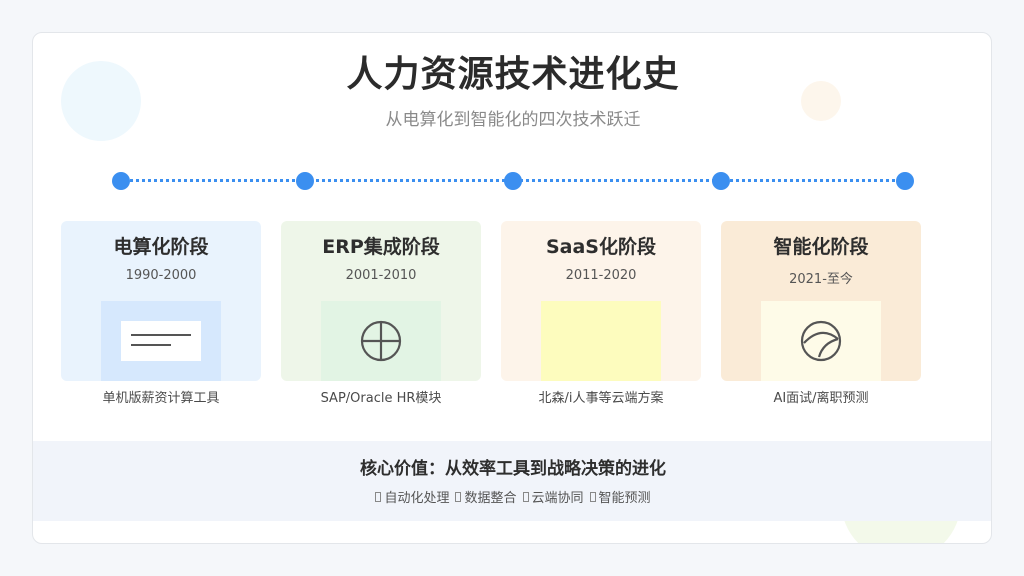  I want to click on stage-caption: 单机版薪资计算工具, so click(161, 398).